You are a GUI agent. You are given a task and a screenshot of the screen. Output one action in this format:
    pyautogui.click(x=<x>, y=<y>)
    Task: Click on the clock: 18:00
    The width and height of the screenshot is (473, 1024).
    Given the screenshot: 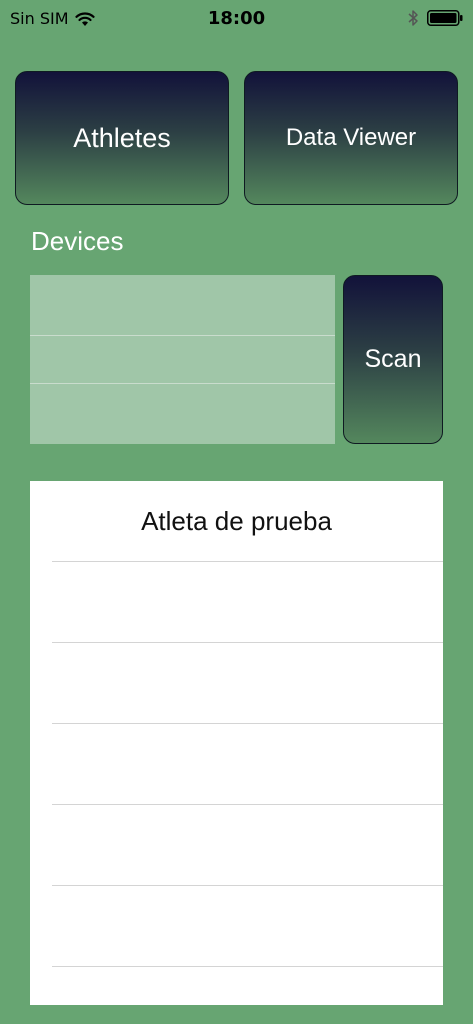 What is the action you would take?
    pyautogui.click(x=236, y=18)
    